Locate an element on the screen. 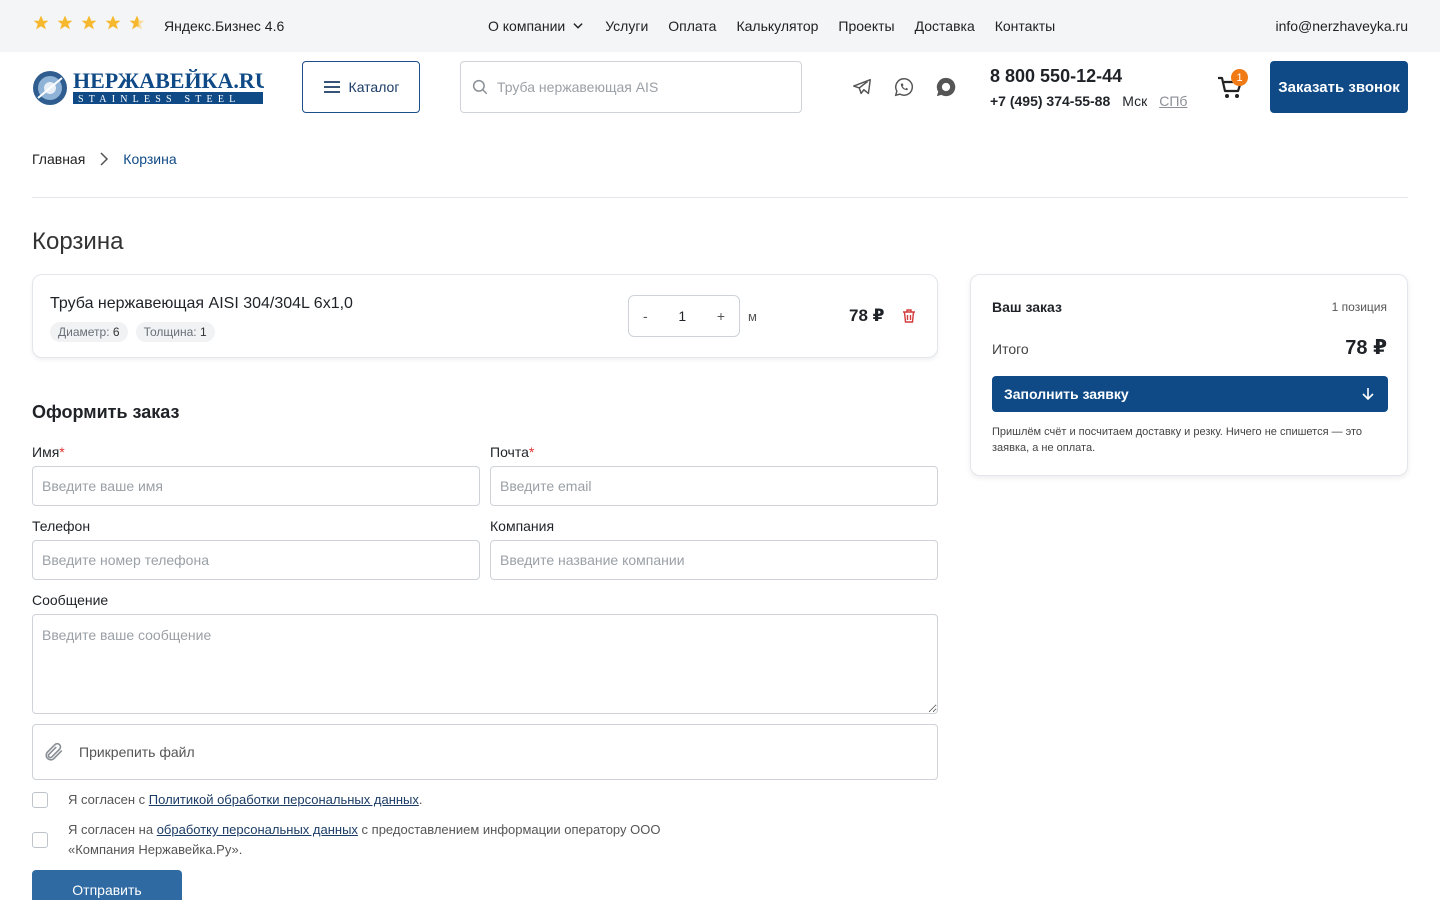  telegram-icon is located at coordinates (862, 87).